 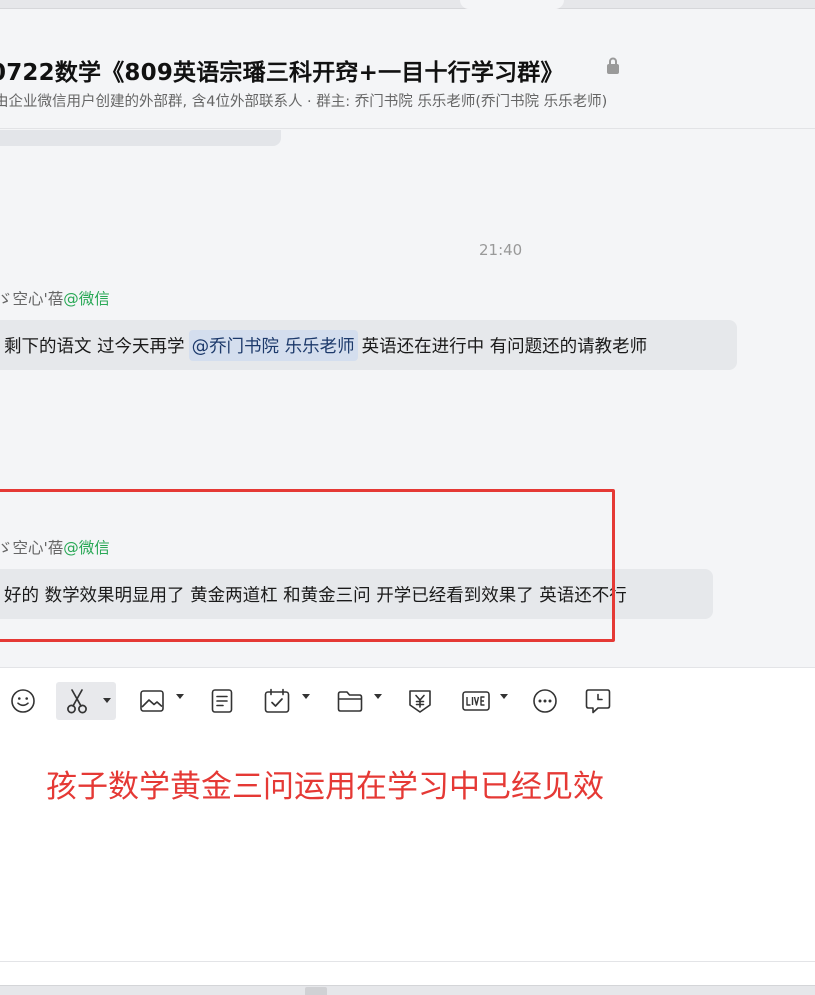 What do you see at coordinates (307, 565) in the screenshot?
I see `annotation-highlight-box` at bounding box center [307, 565].